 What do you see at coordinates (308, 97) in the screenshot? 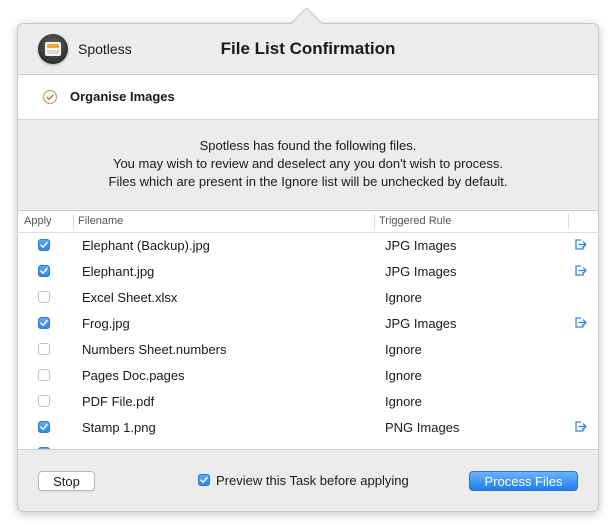
I see `task-row: Organise Images` at bounding box center [308, 97].